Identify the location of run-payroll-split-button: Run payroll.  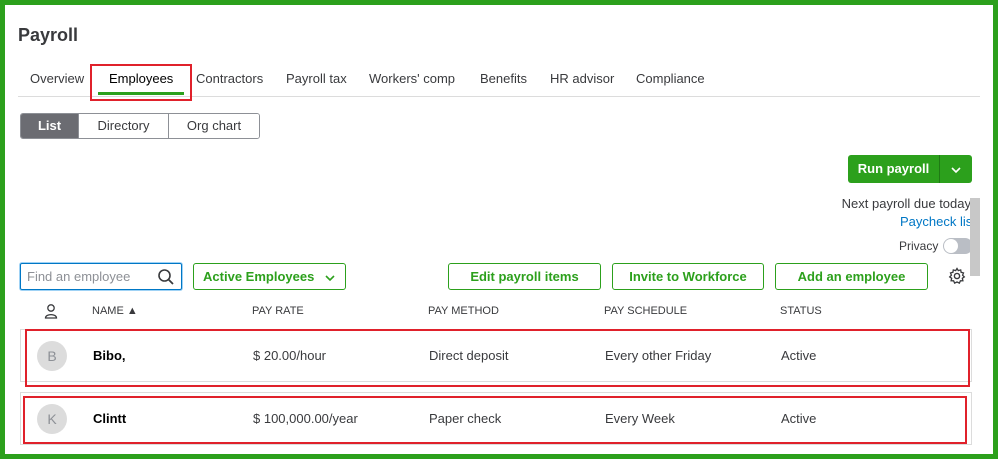
(910, 169).